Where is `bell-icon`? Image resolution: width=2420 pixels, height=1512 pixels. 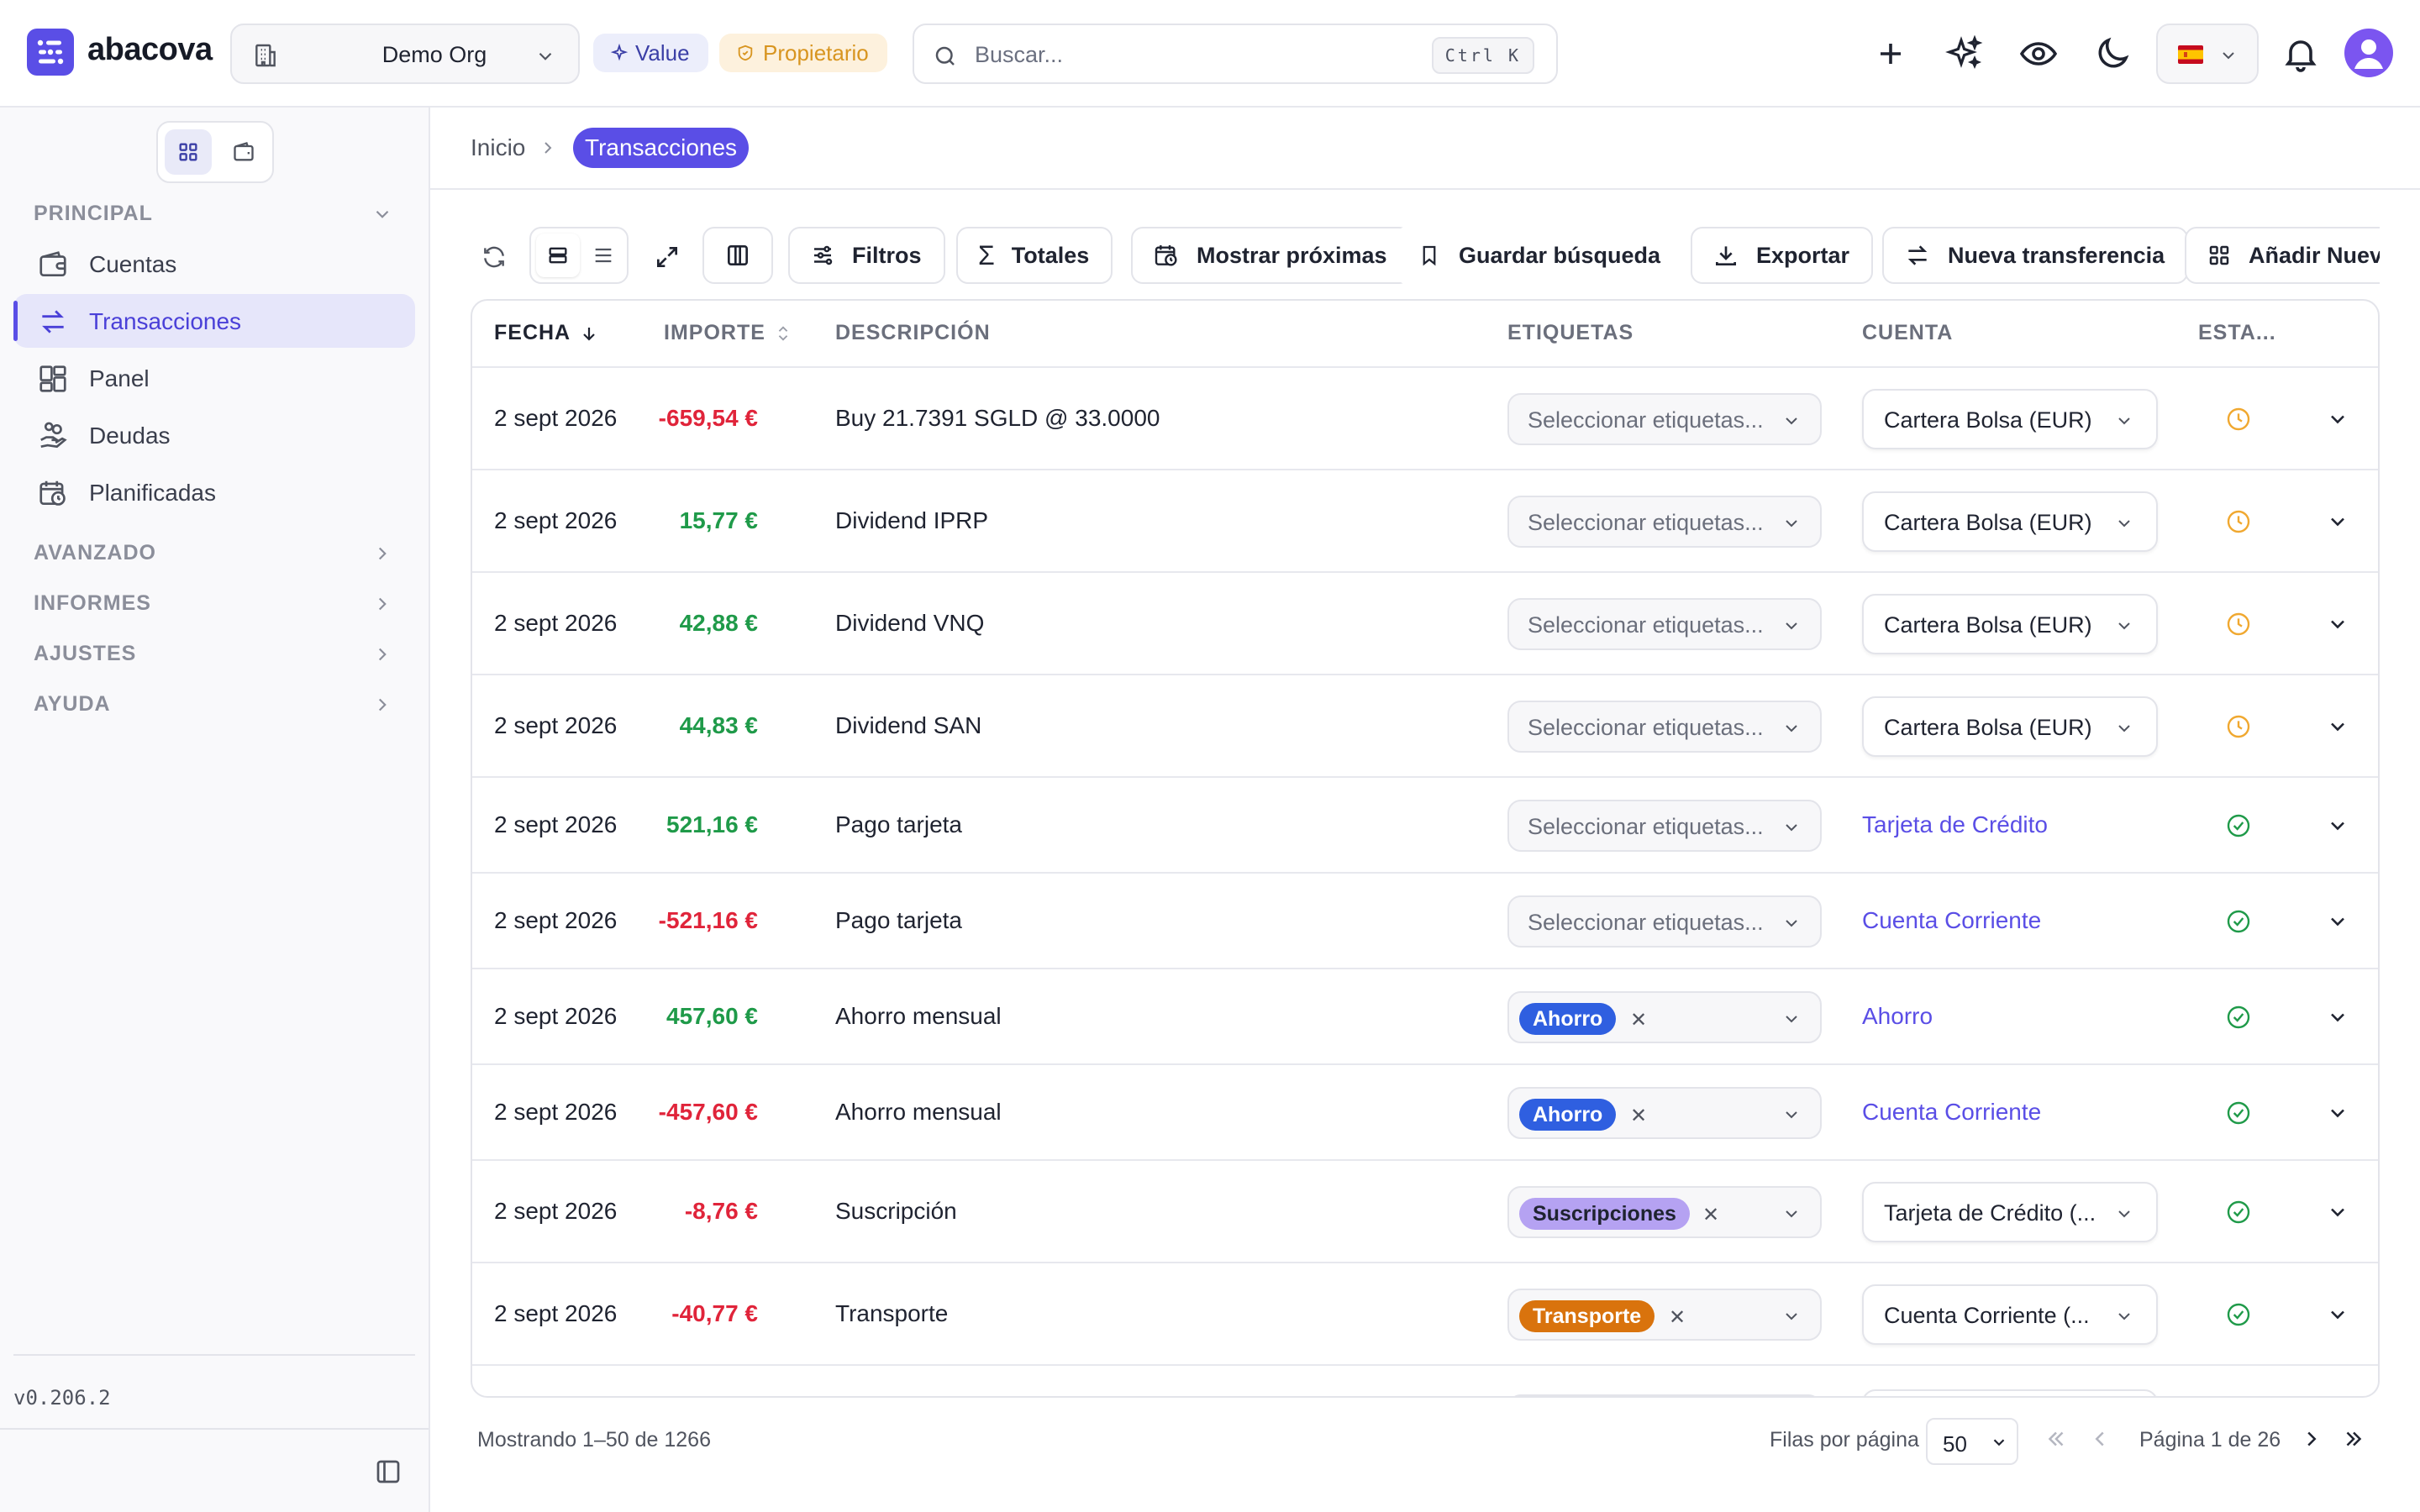 bell-icon is located at coordinates (2301, 54).